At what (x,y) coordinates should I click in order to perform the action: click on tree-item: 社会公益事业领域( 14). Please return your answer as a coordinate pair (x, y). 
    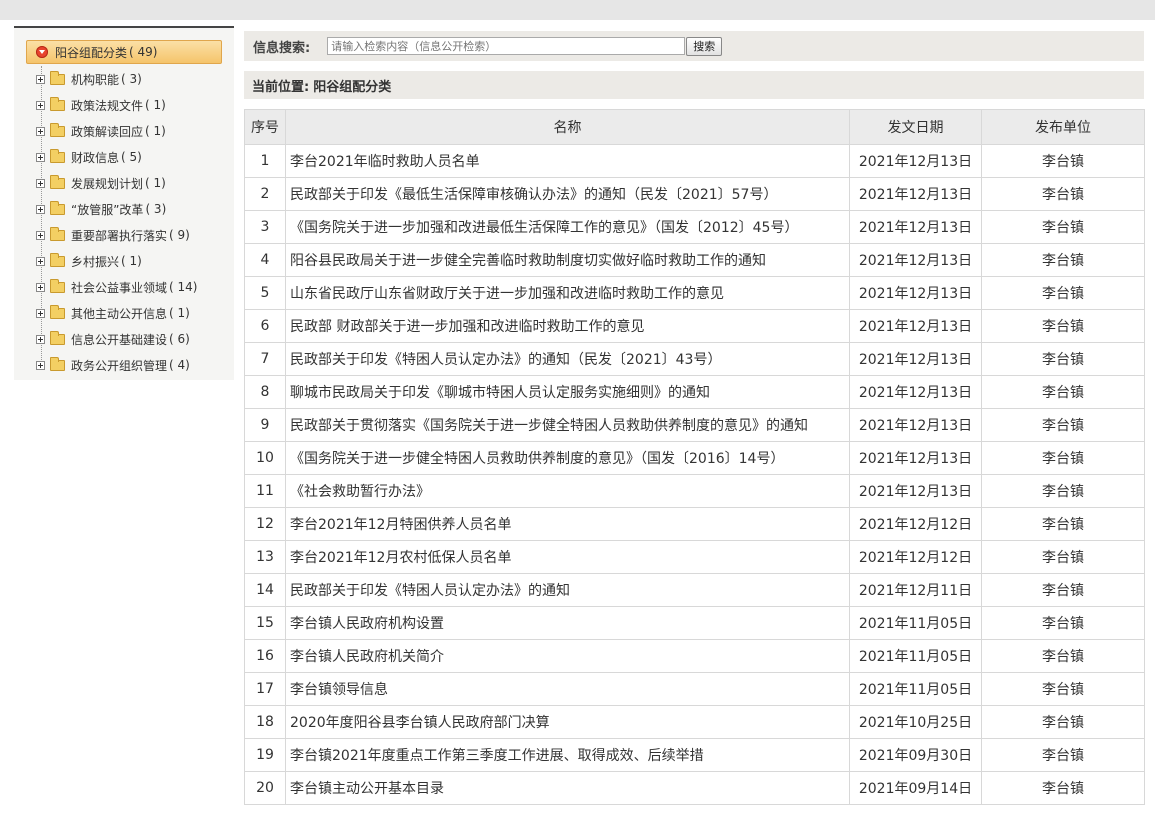
    Looking at the image, I should click on (116, 287).